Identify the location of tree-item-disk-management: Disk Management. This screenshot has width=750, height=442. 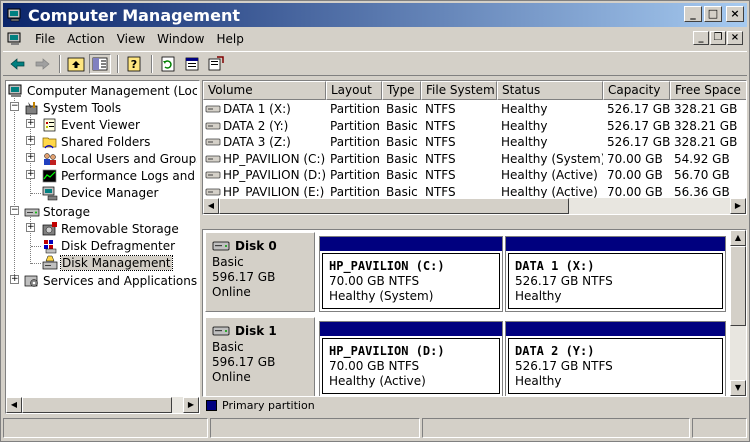
(107, 262).